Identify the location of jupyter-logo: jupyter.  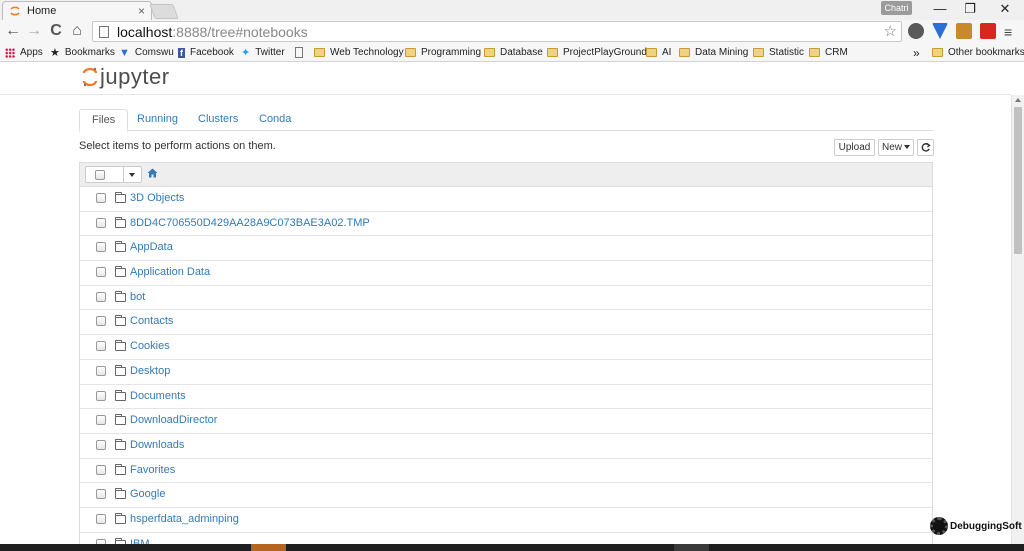
(126, 77).